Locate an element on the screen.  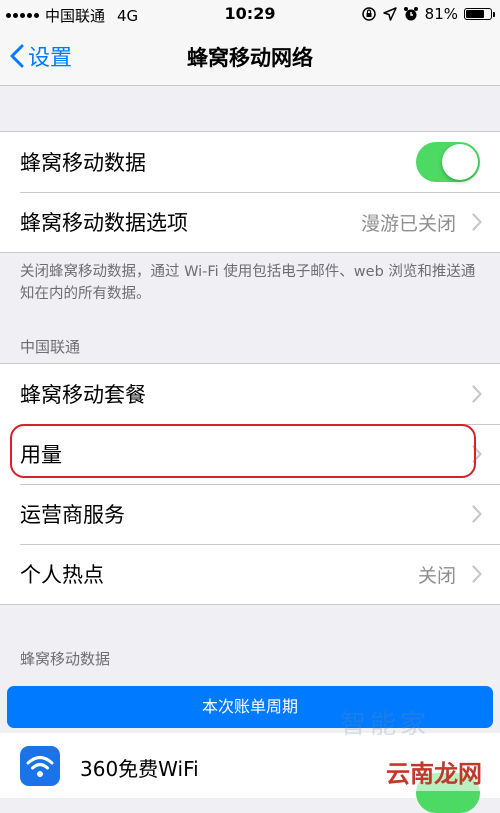
wifi-icon is located at coordinates (40, 766).